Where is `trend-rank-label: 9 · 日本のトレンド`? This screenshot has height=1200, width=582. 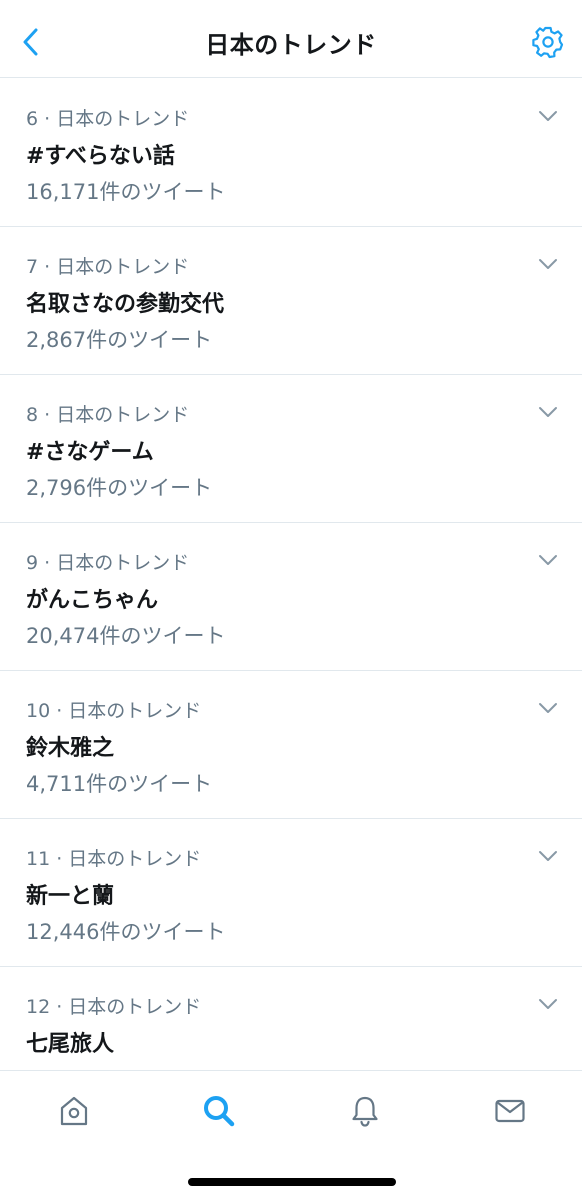
trend-rank-label: 9 · 日本のトレンド is located at coordinates (108, 563).